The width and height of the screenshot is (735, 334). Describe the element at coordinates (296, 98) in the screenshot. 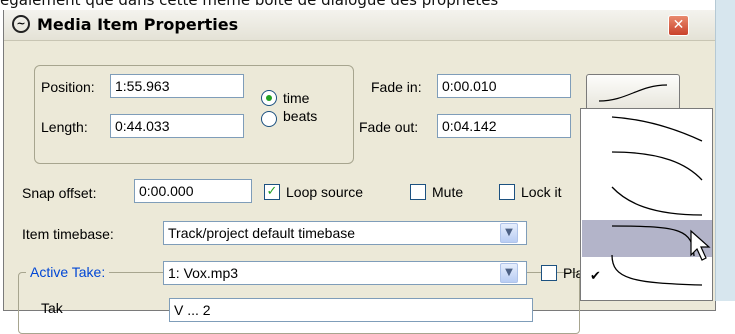

I see `time-radio-label: time` at that location.